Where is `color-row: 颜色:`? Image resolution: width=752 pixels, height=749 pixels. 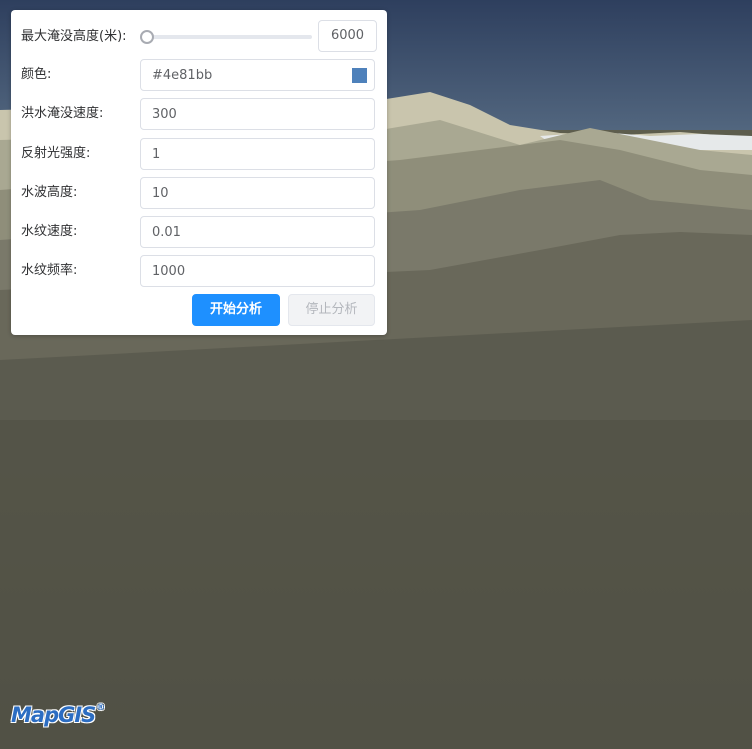 color-row: 颜色: is located at coordinates (199, 75).